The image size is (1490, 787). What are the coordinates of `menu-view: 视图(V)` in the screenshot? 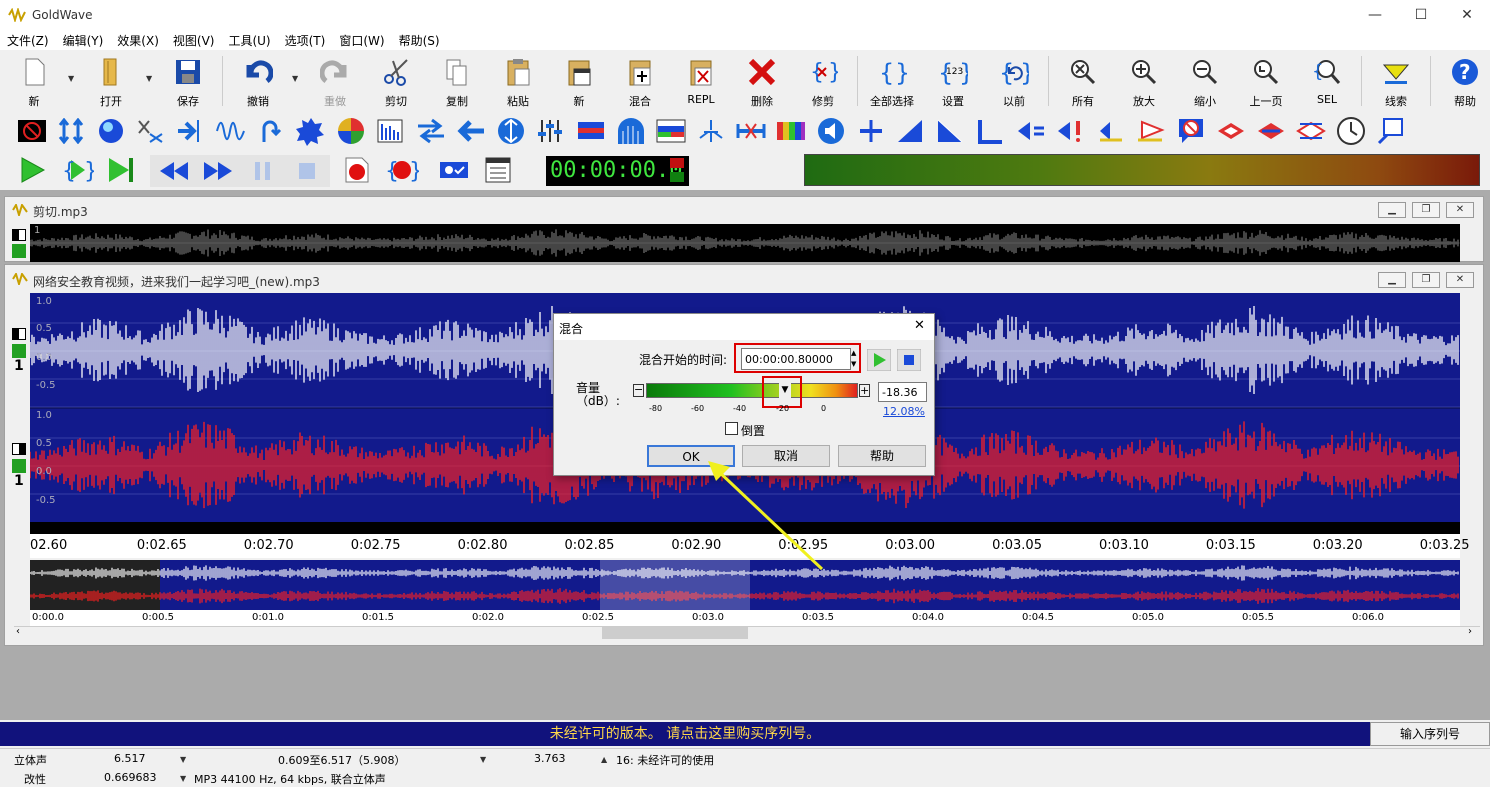 It's located at (194, 40).